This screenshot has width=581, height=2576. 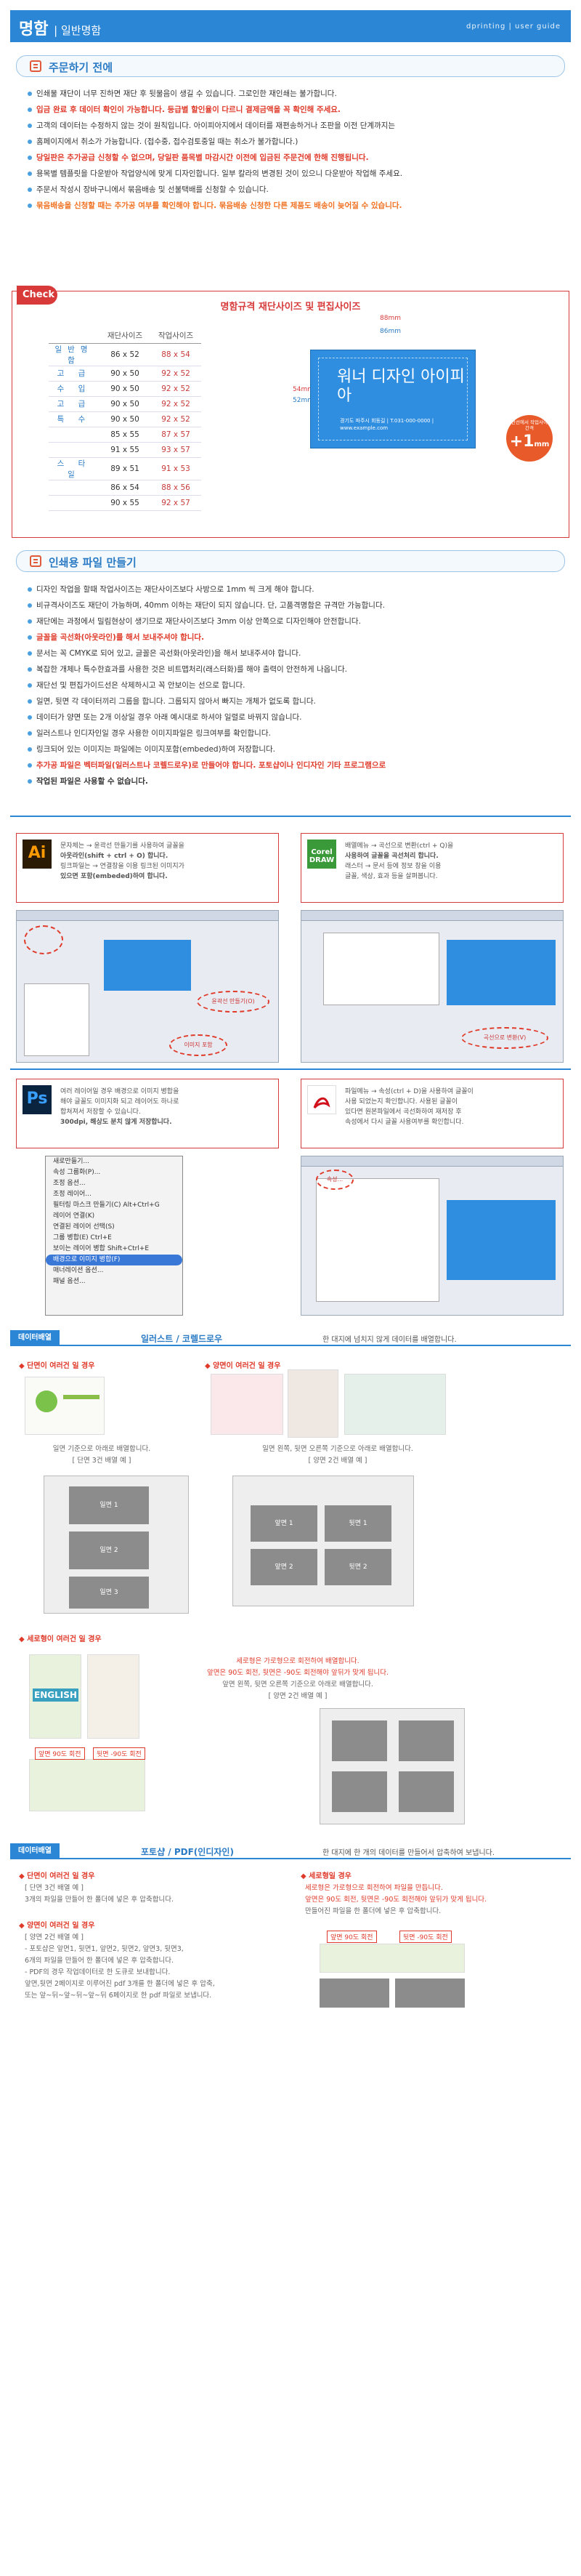 What do you see at coordinates (295, 685) in the screenshot?
I see `list-item: 재단선 및 편집가이드선은 삭제하시고 꼭 안보이는 선으로 합니다.` at bounding box center [295, 685].